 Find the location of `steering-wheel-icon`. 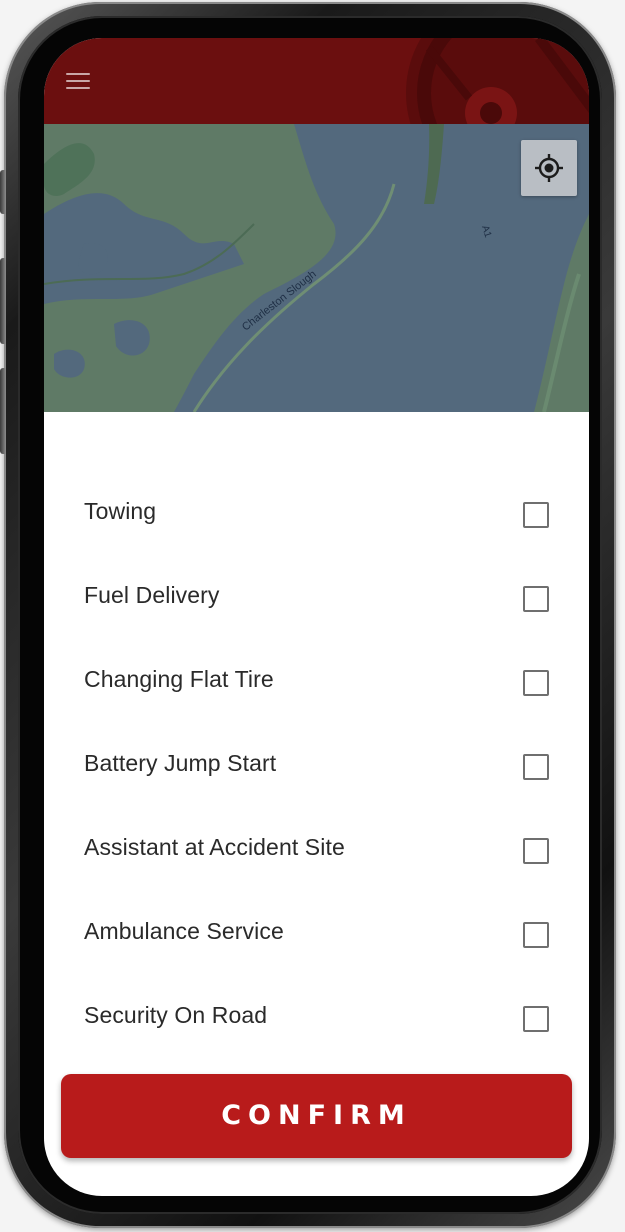

steering-wheel-icon is located at coordinates (497, 81).